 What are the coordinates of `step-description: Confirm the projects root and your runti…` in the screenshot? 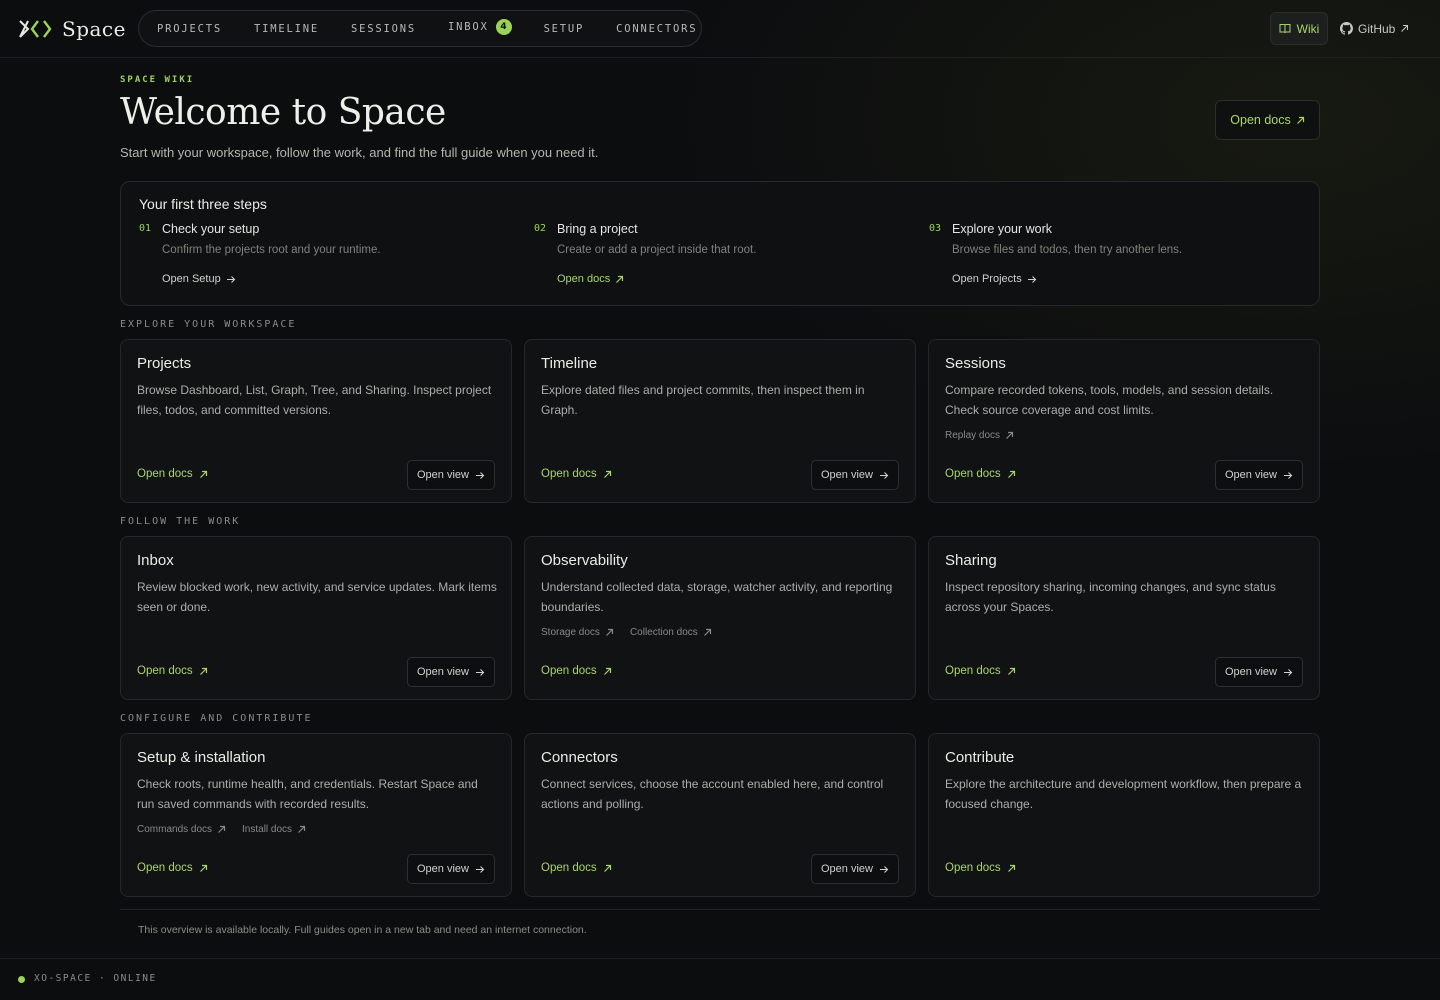 It's located at (271, 250).